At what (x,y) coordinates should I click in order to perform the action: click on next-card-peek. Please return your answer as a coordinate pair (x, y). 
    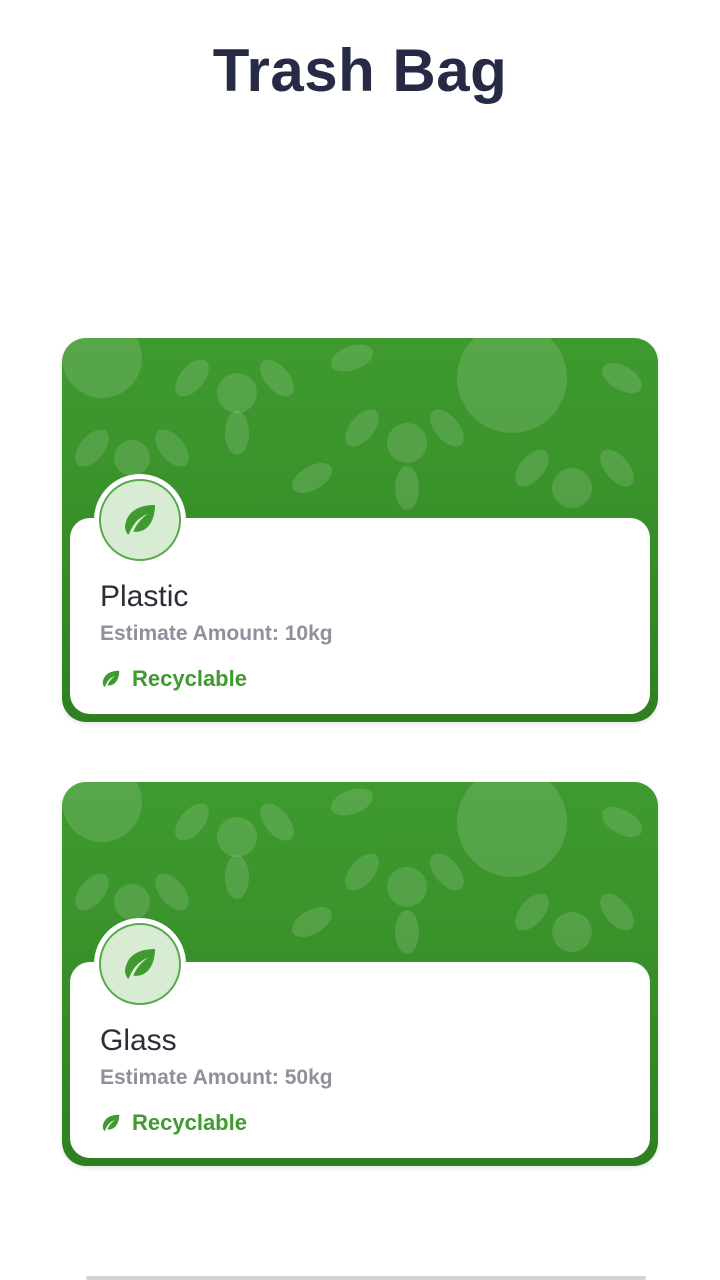
    Looking at the image, I should click on (366, 1278).